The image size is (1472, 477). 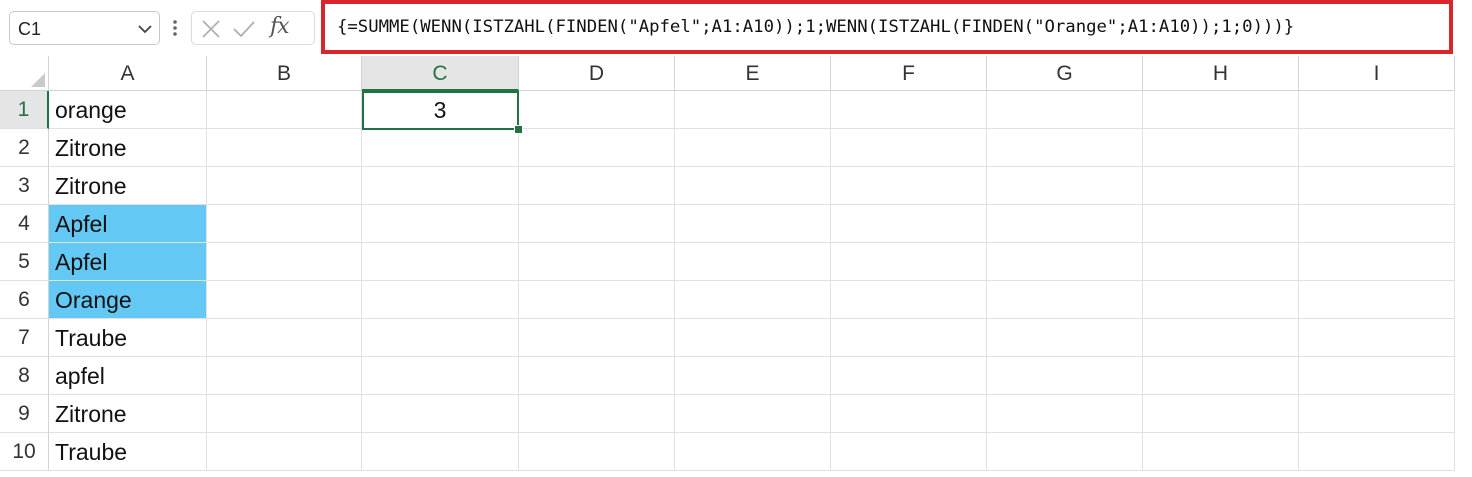 I want to click on cell-a1: orange, so click(x=128, y=110).